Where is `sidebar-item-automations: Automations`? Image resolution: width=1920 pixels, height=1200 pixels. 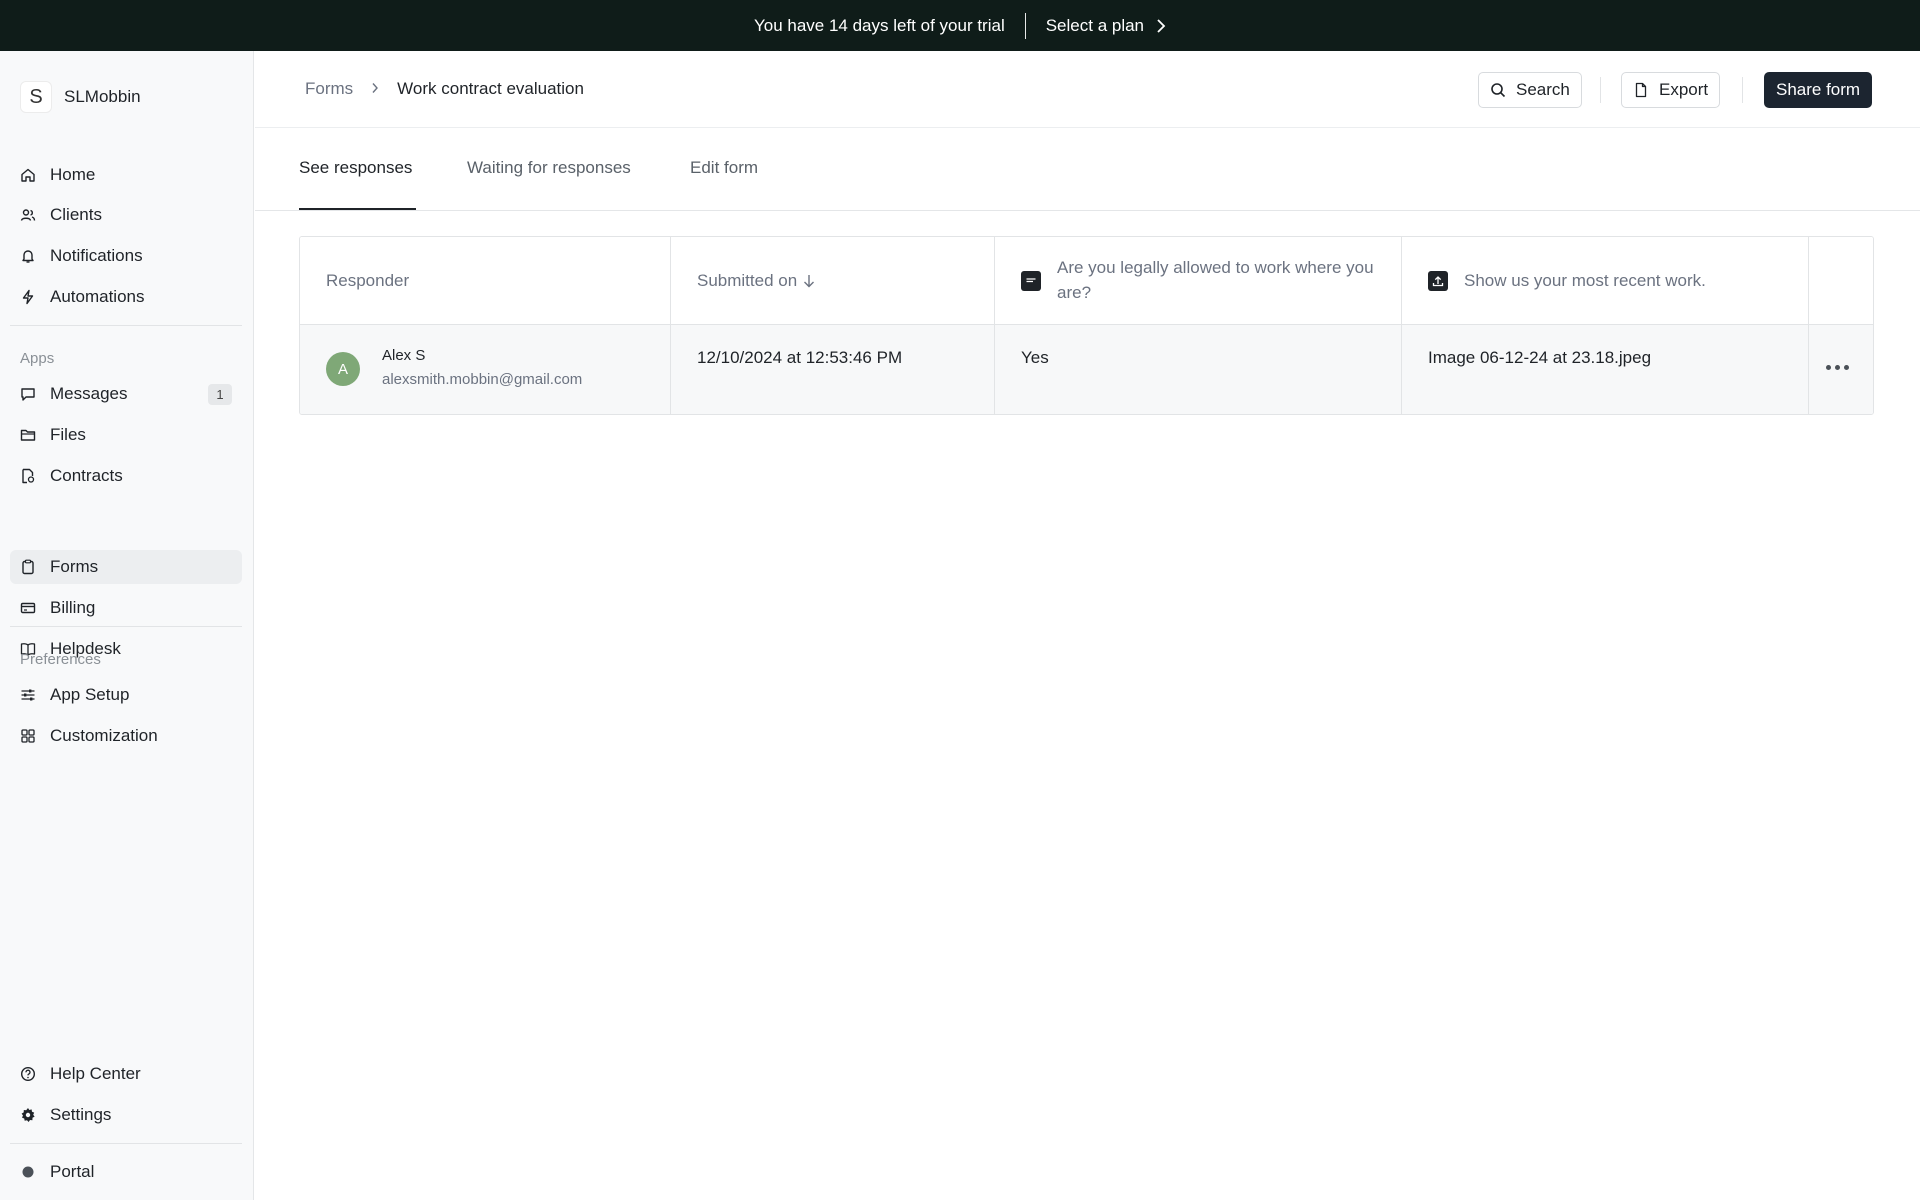 sidebar-item-automations: Automations is located at coordinates (126, 297).